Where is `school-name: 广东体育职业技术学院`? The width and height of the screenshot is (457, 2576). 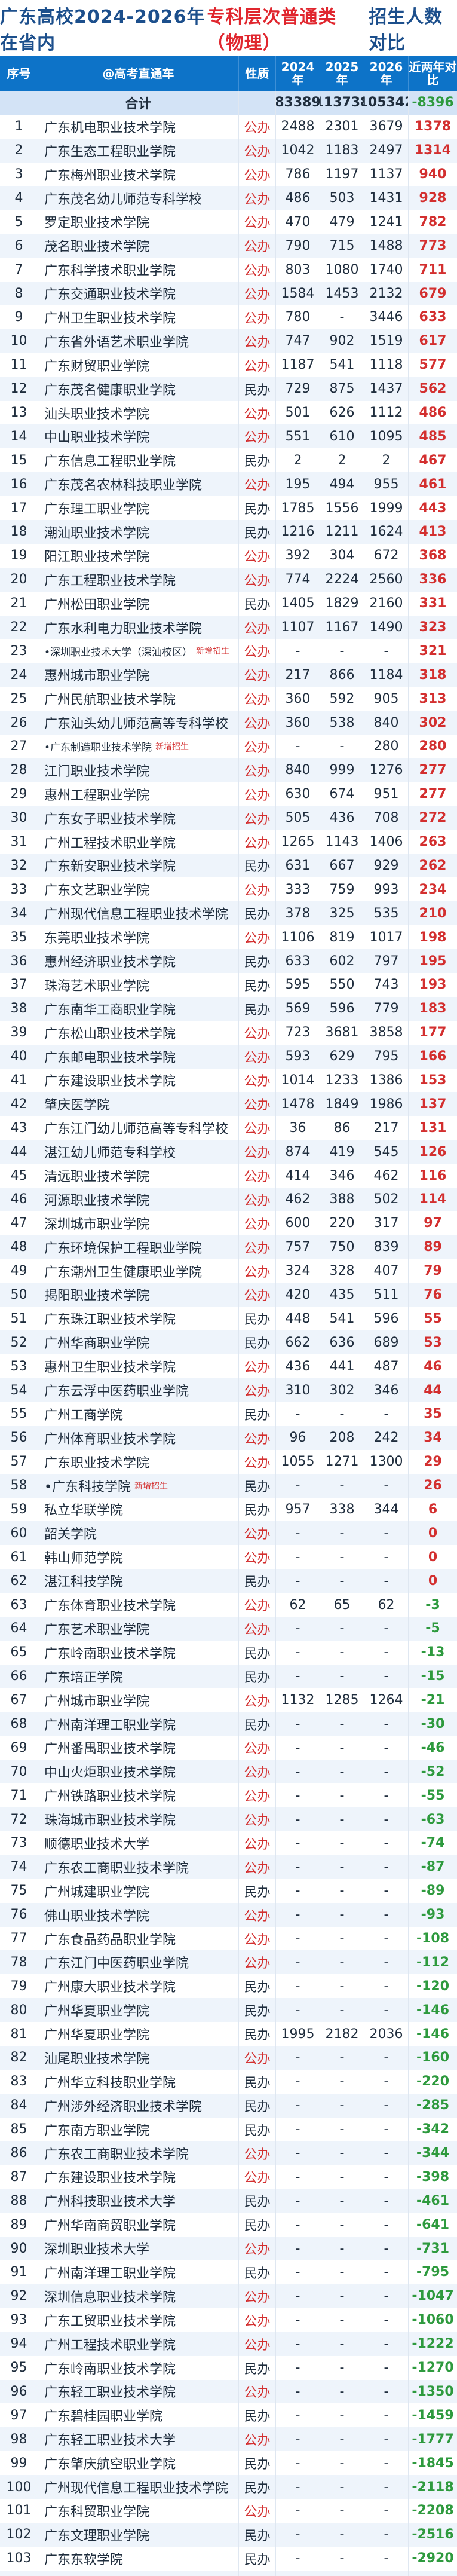 school-name: 广东体育职业技术学院 is located at coordinates (138, 1605).